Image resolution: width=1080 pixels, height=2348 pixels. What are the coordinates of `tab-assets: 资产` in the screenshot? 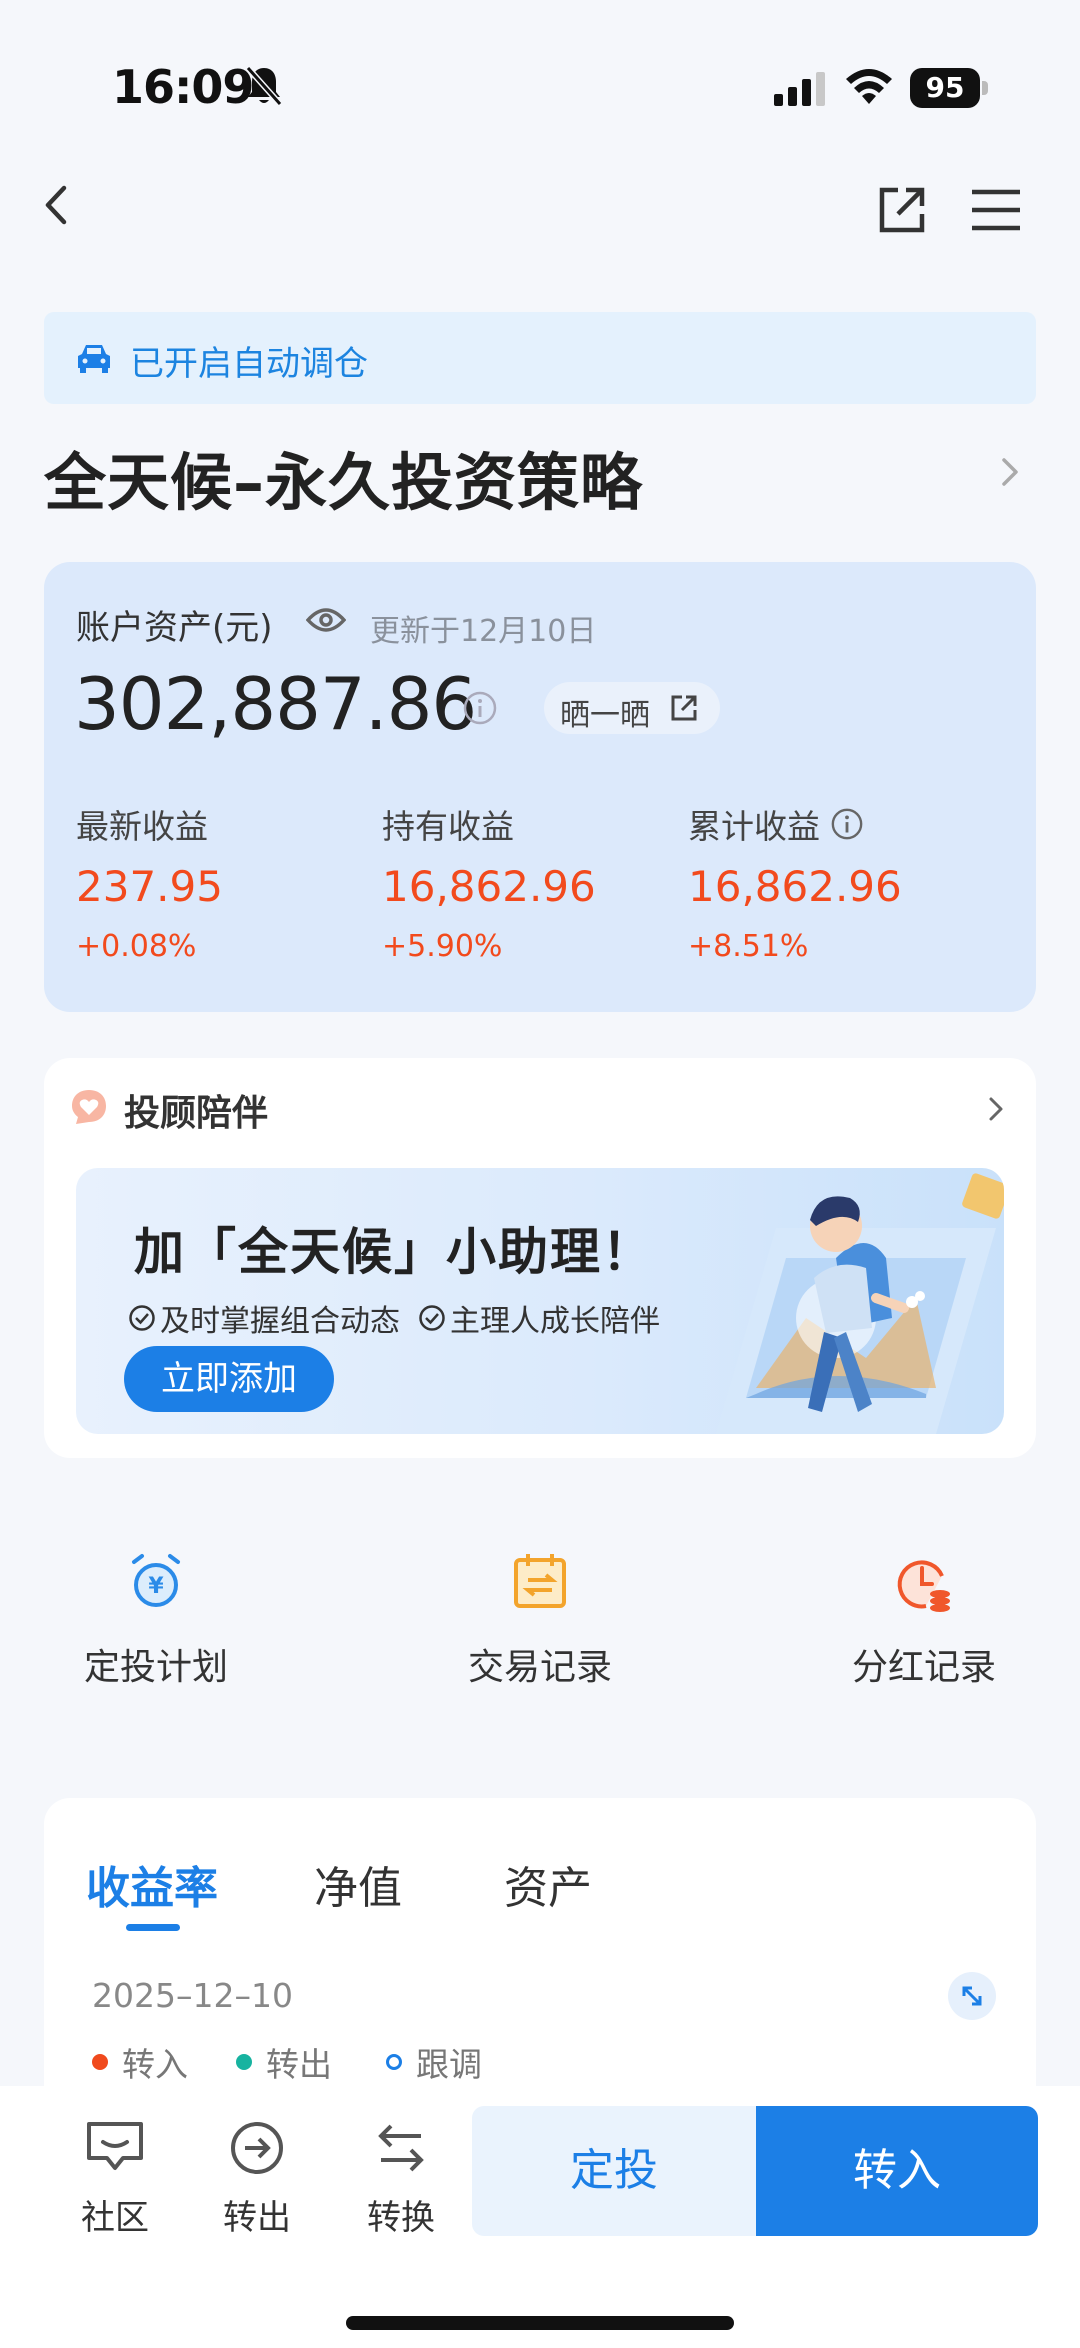 It's located at (548, 1884).